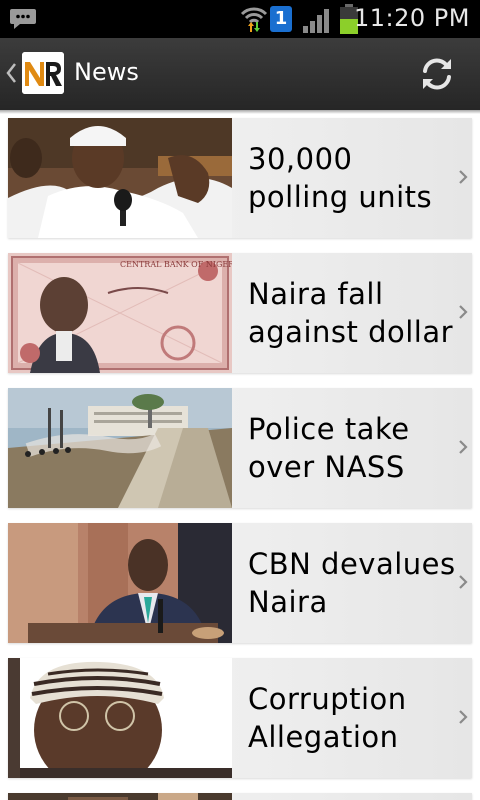 The width and height of the screenshot is (480, 800). What do you see at coordinates (240, 583) in the screenshot?
I see `news-item: CBN devalues Naira` at bounding box center [240, 583].